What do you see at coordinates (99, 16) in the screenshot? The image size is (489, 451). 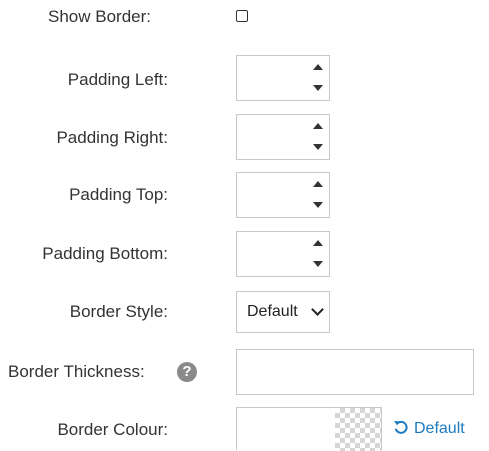 I see `show-border-label: Show Border:` at bounding box center [99, 16].